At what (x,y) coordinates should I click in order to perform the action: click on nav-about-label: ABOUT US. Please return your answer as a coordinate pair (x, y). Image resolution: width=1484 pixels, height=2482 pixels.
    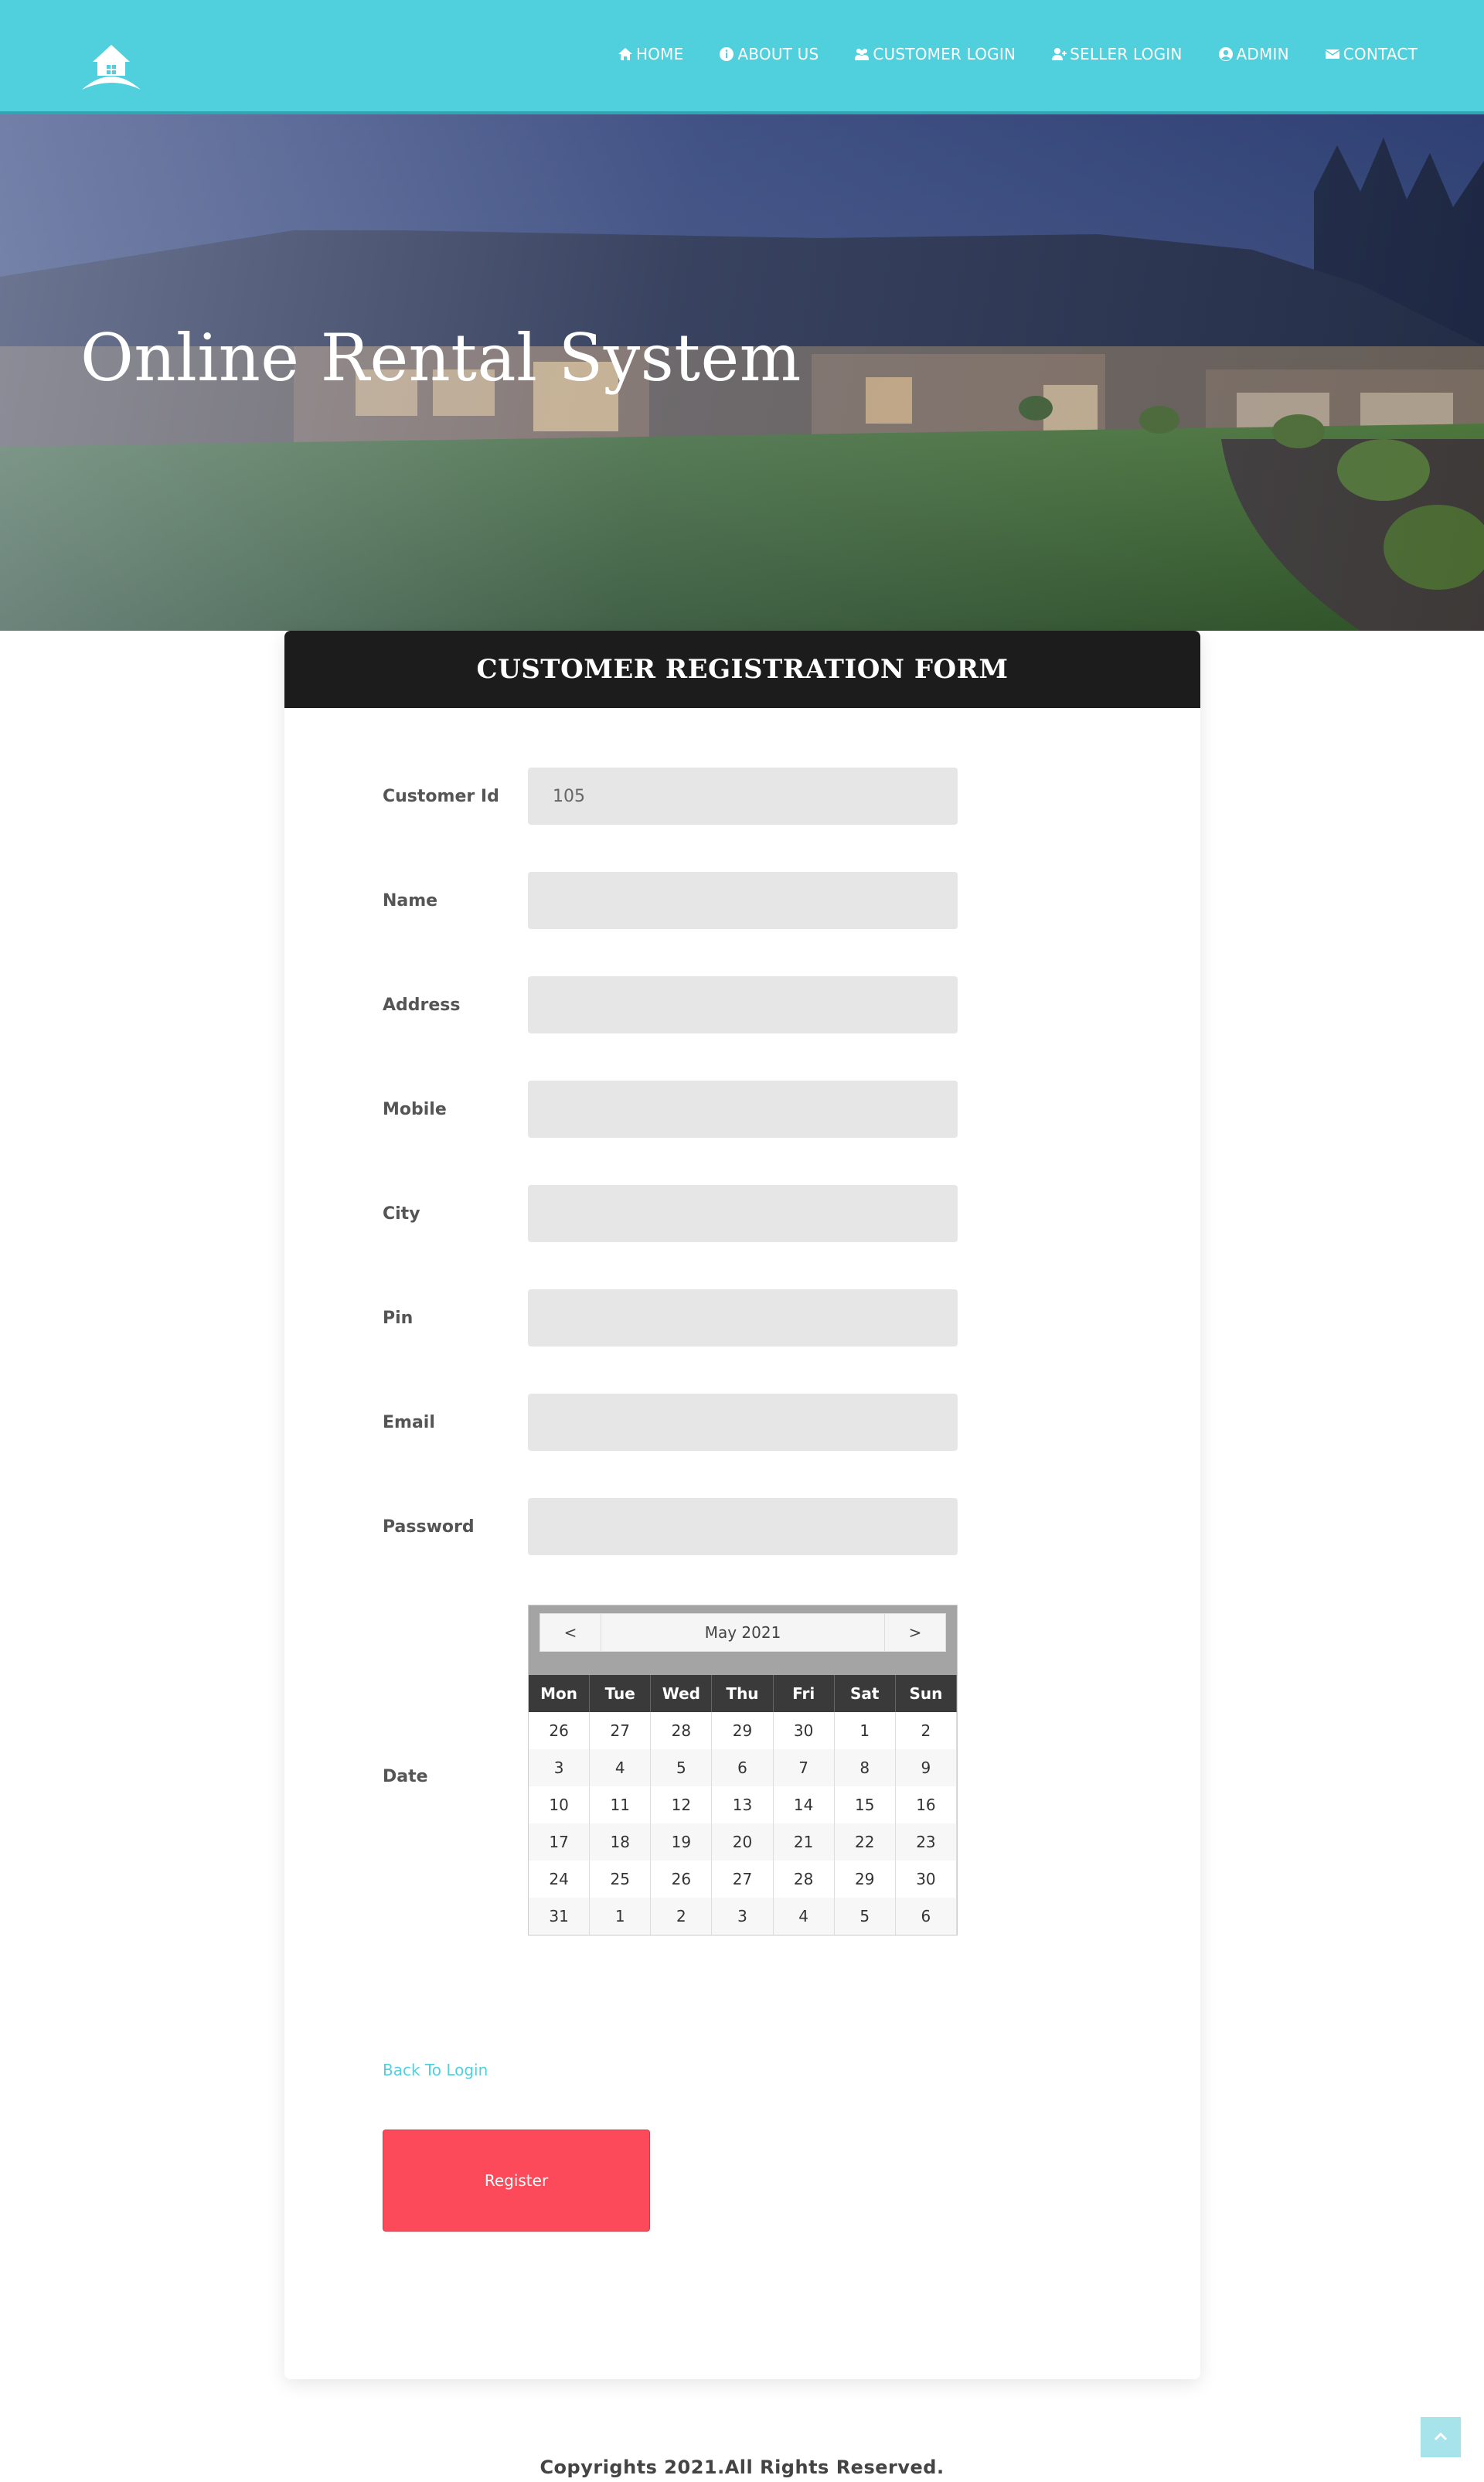
    Looking at the image, I should click on (778, 54).